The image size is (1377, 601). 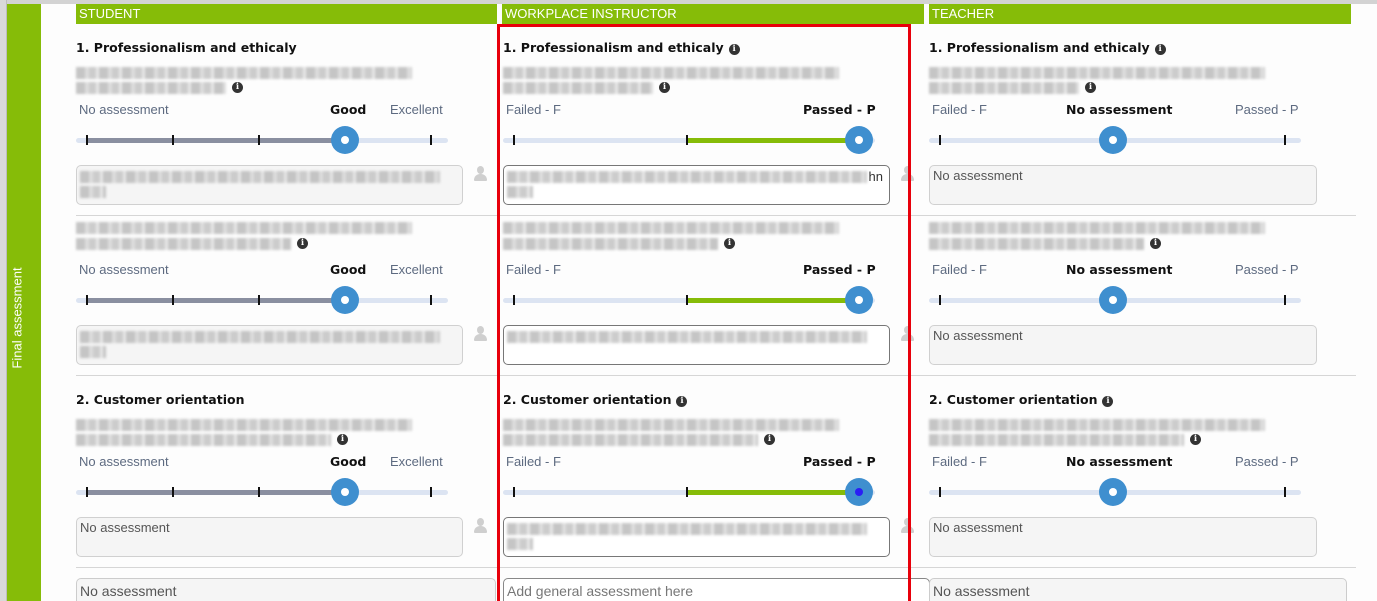 What do you see at coordinates (160, 399) in the screenshot?
I see `student-criterion-title: 2. Customer orientation` at bounding box center [160, 399].